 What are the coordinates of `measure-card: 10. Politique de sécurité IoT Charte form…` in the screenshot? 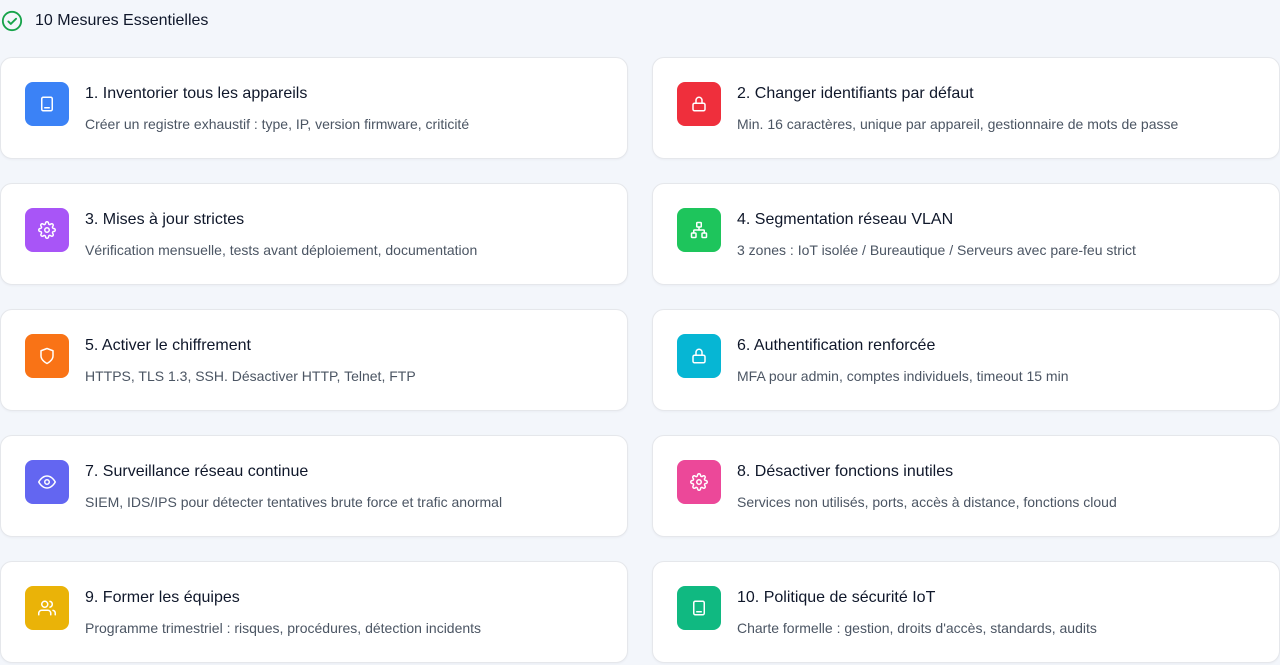 It's located at (966, 612).